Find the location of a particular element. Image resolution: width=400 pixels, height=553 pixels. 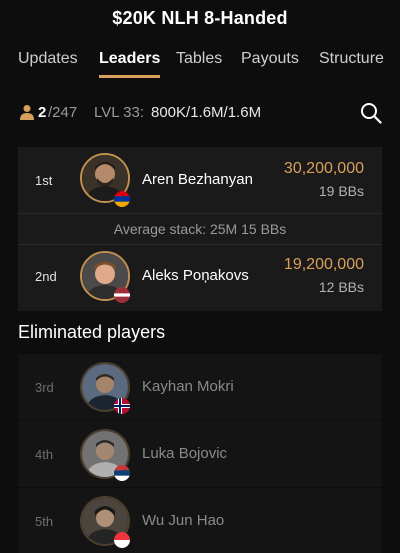

tournament-info-bar: 2 /247 LVL 33: 800K/1.6M/1.6M is located at coordinates (200, 113).